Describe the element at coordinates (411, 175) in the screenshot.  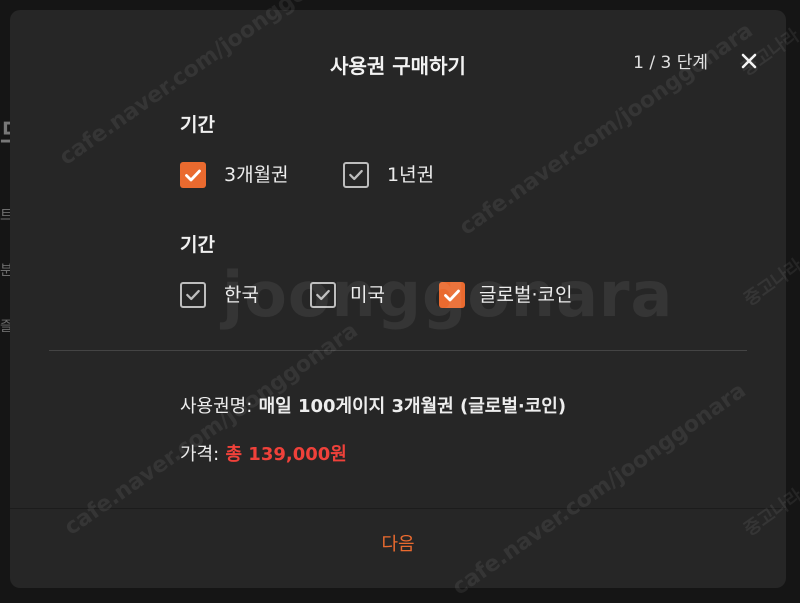
I see `option-label: 1년권` at that location.